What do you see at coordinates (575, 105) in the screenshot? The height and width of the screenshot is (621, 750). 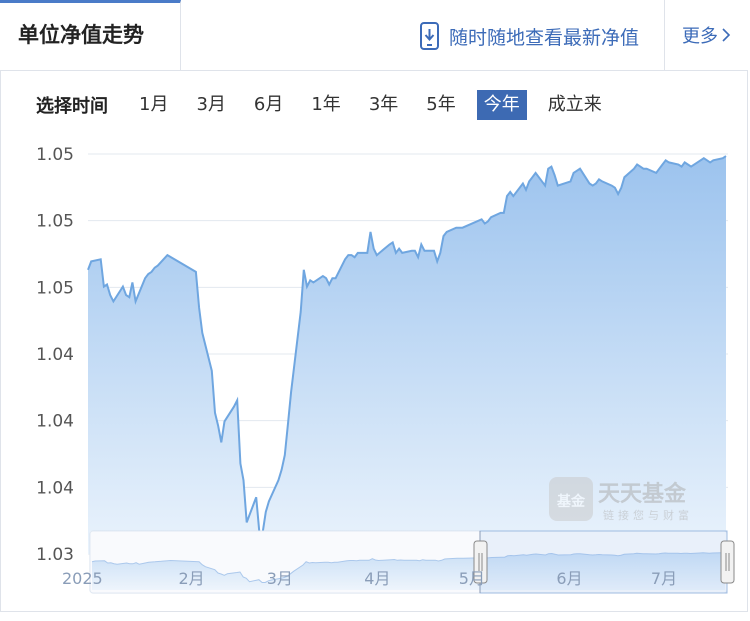 I see `range-button-since-inception: 成立来` at bounding box center [575, 105].